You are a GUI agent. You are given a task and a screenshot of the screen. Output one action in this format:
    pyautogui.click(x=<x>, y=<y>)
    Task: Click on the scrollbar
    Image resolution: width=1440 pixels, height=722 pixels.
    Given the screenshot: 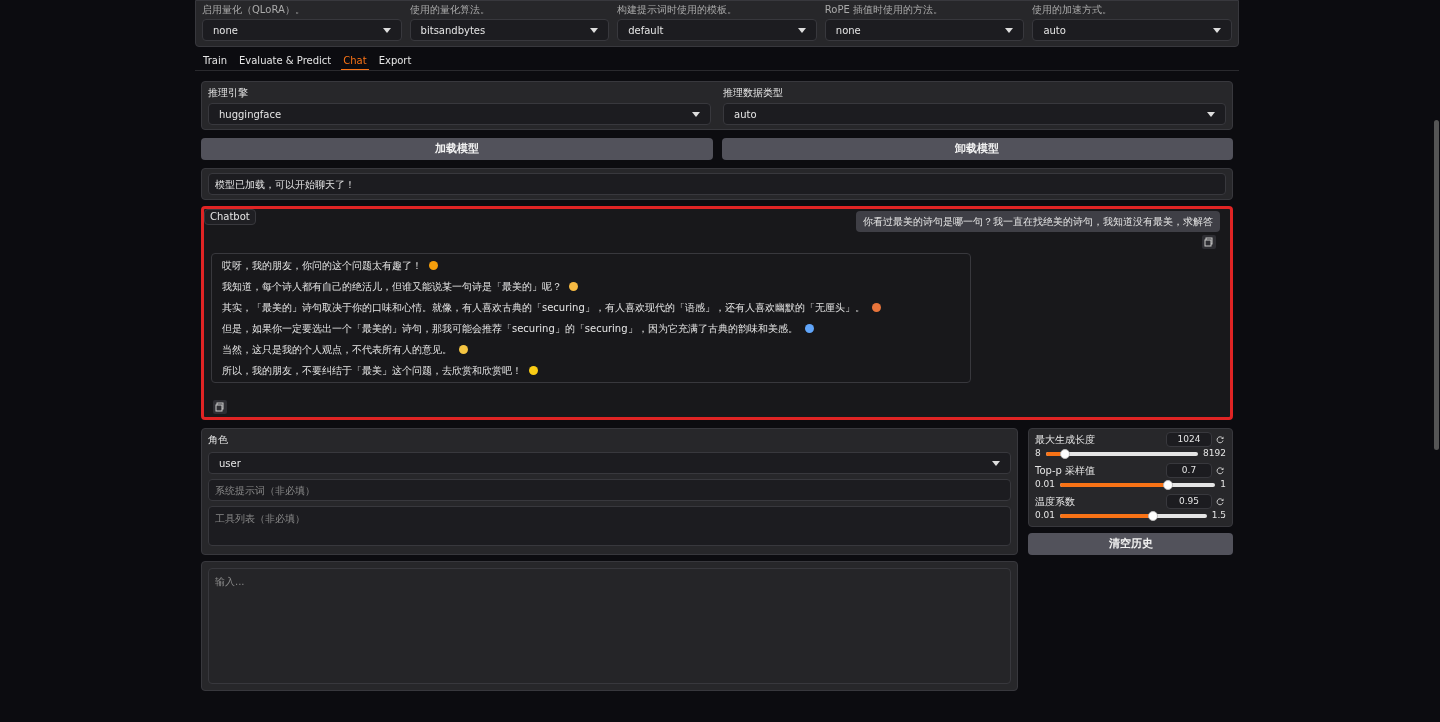 What is the action you would take?
    pyautogui.click(x=1436, y=285)
    